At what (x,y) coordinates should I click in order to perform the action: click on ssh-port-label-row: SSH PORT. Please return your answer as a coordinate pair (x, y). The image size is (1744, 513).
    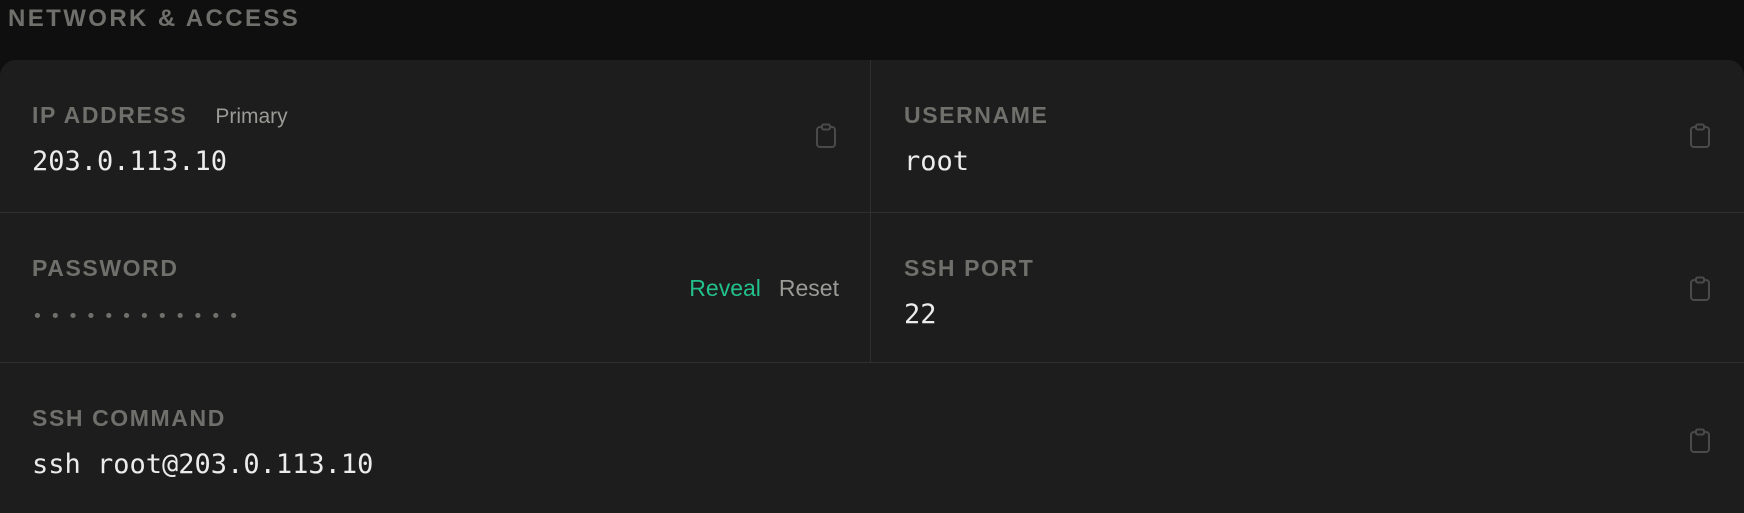
    Looking at the image, I should click on (969, 268).